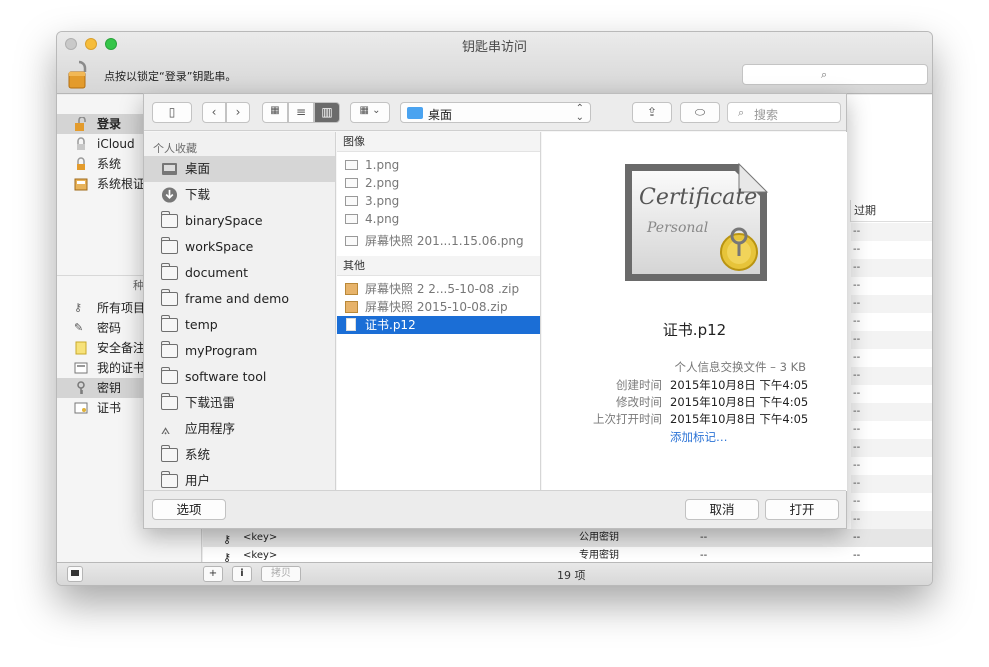  I want to click on modified-label: 修改时间, so click(639, 402).